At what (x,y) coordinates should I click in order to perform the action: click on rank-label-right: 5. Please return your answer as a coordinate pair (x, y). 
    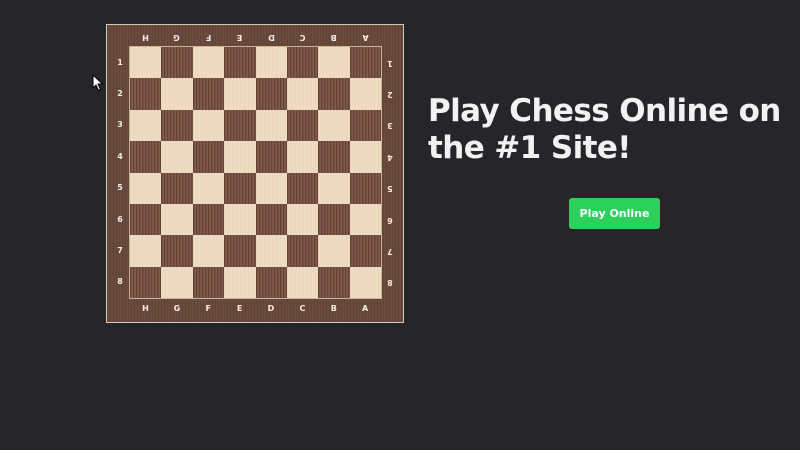
    Looking at the image, I should click on (390, 189).